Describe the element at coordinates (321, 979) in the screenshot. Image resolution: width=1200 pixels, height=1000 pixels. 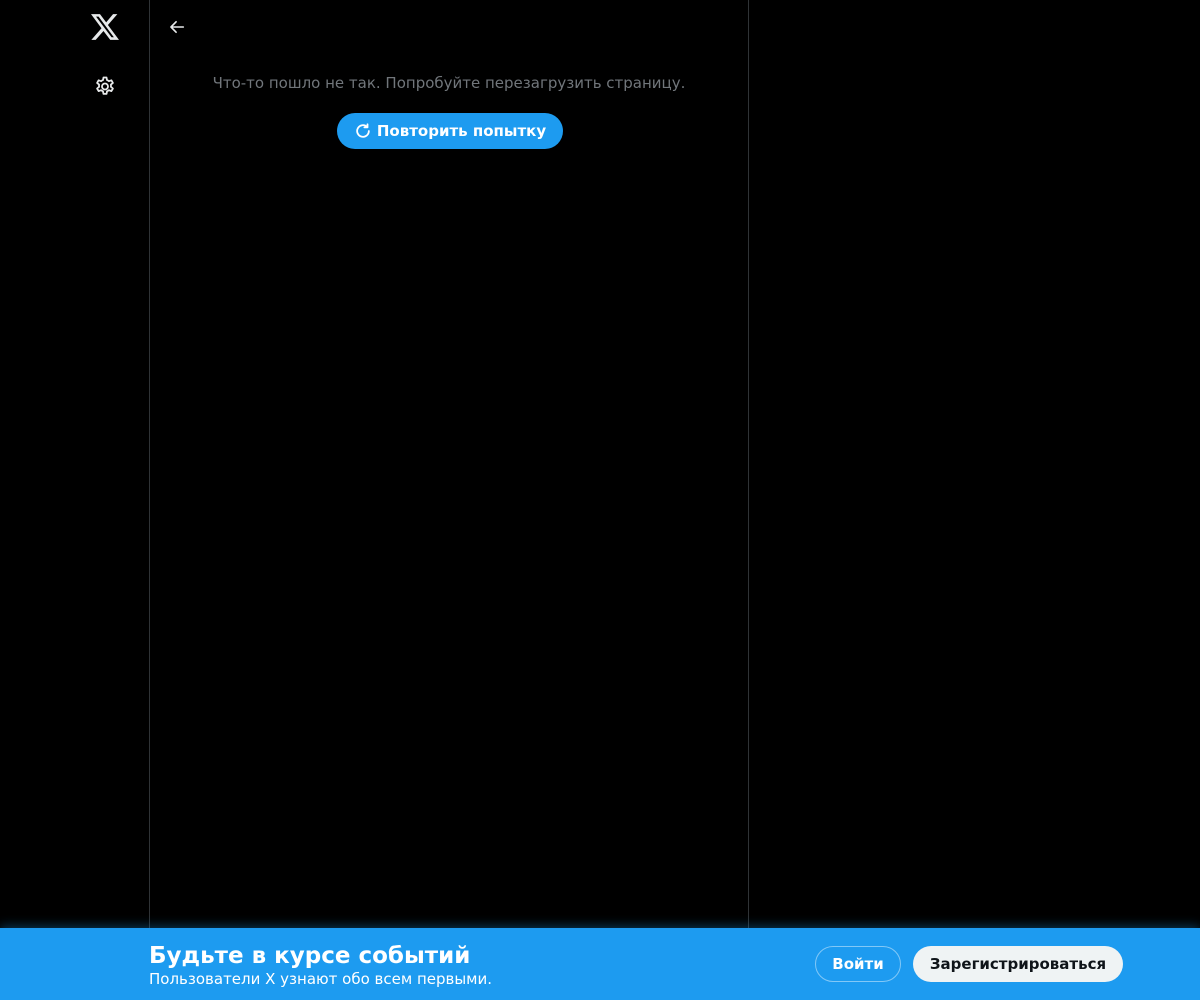
I see `banner-subtitle: Пользователи X узнают обо всем первыми.` at that location.